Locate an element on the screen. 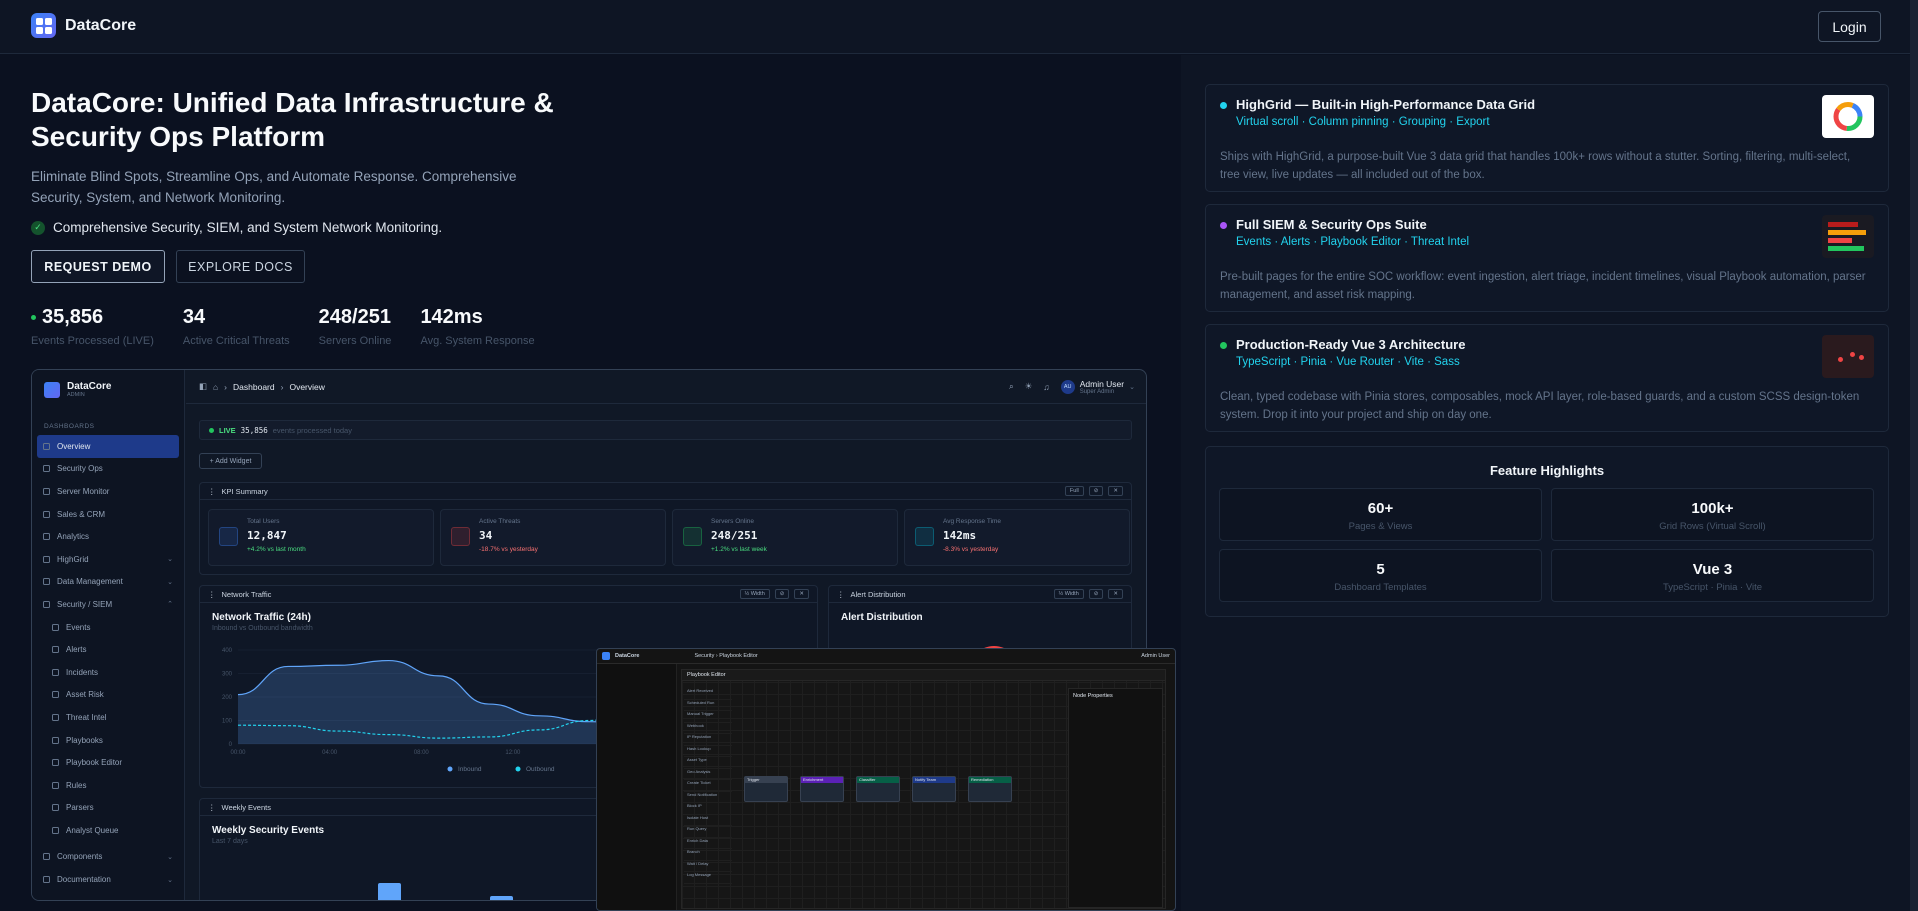 The image size is (1918, 911). sidebar-item: Server Monitor is located at coordinates (108, 491).